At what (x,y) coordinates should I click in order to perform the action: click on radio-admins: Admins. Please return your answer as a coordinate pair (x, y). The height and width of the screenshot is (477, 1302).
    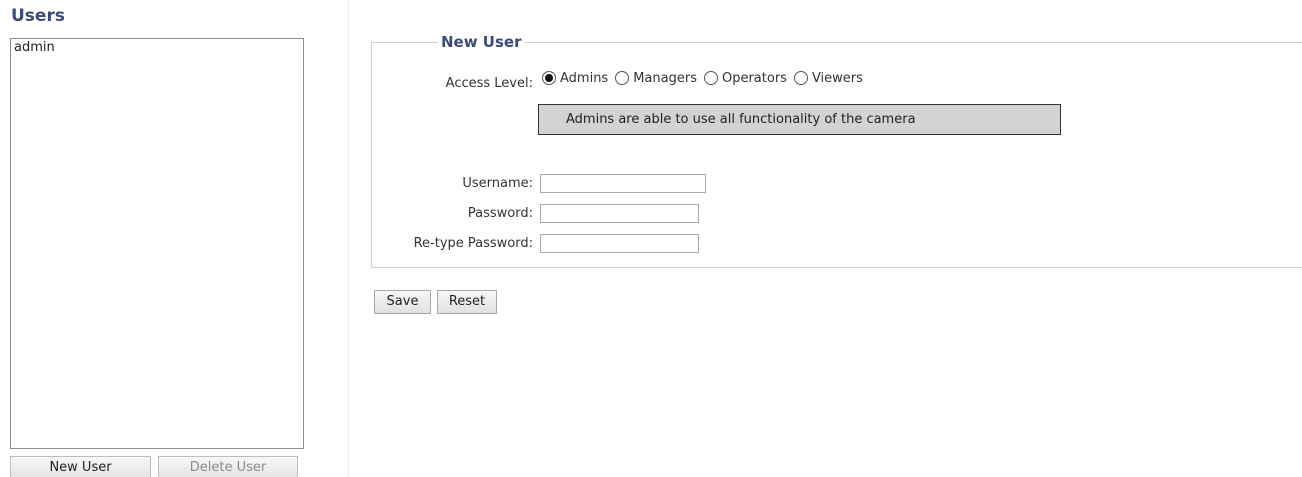
    Looking at the image, I should click on (575, 78).